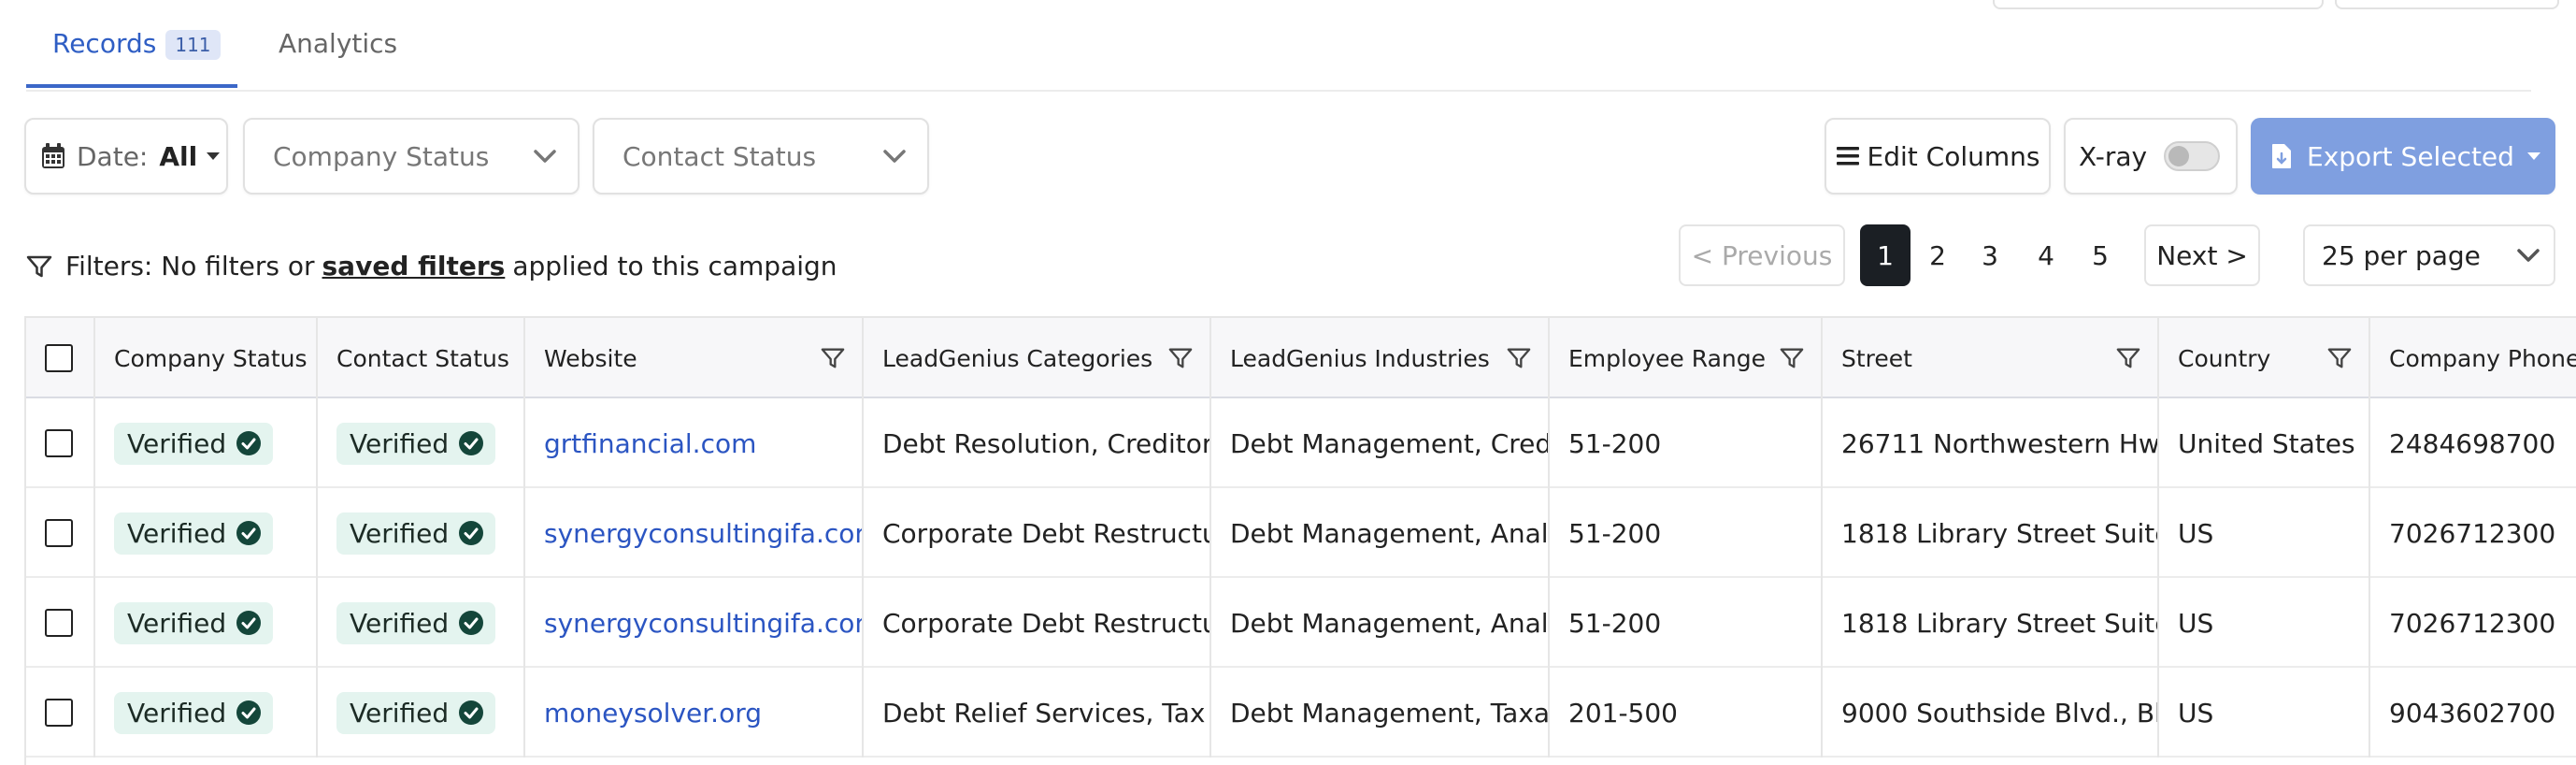 The width and height of the screenshot is (2576, 765). Describe the element at coordinates (1885, 255) in the screenshot. I see `page-button-1: 1` at that location.